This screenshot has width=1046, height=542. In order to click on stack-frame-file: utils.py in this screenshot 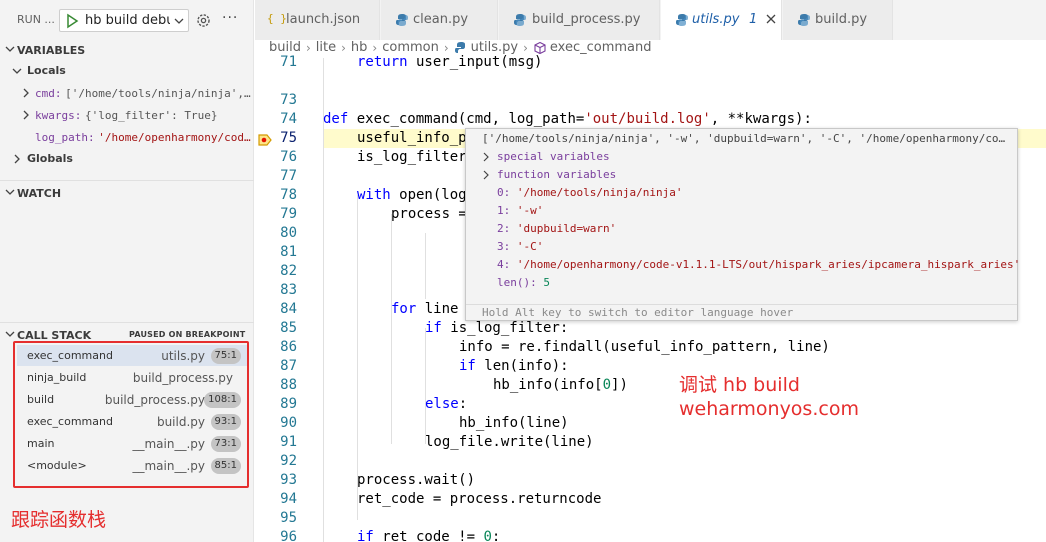, I will do `click(183, 356)`.